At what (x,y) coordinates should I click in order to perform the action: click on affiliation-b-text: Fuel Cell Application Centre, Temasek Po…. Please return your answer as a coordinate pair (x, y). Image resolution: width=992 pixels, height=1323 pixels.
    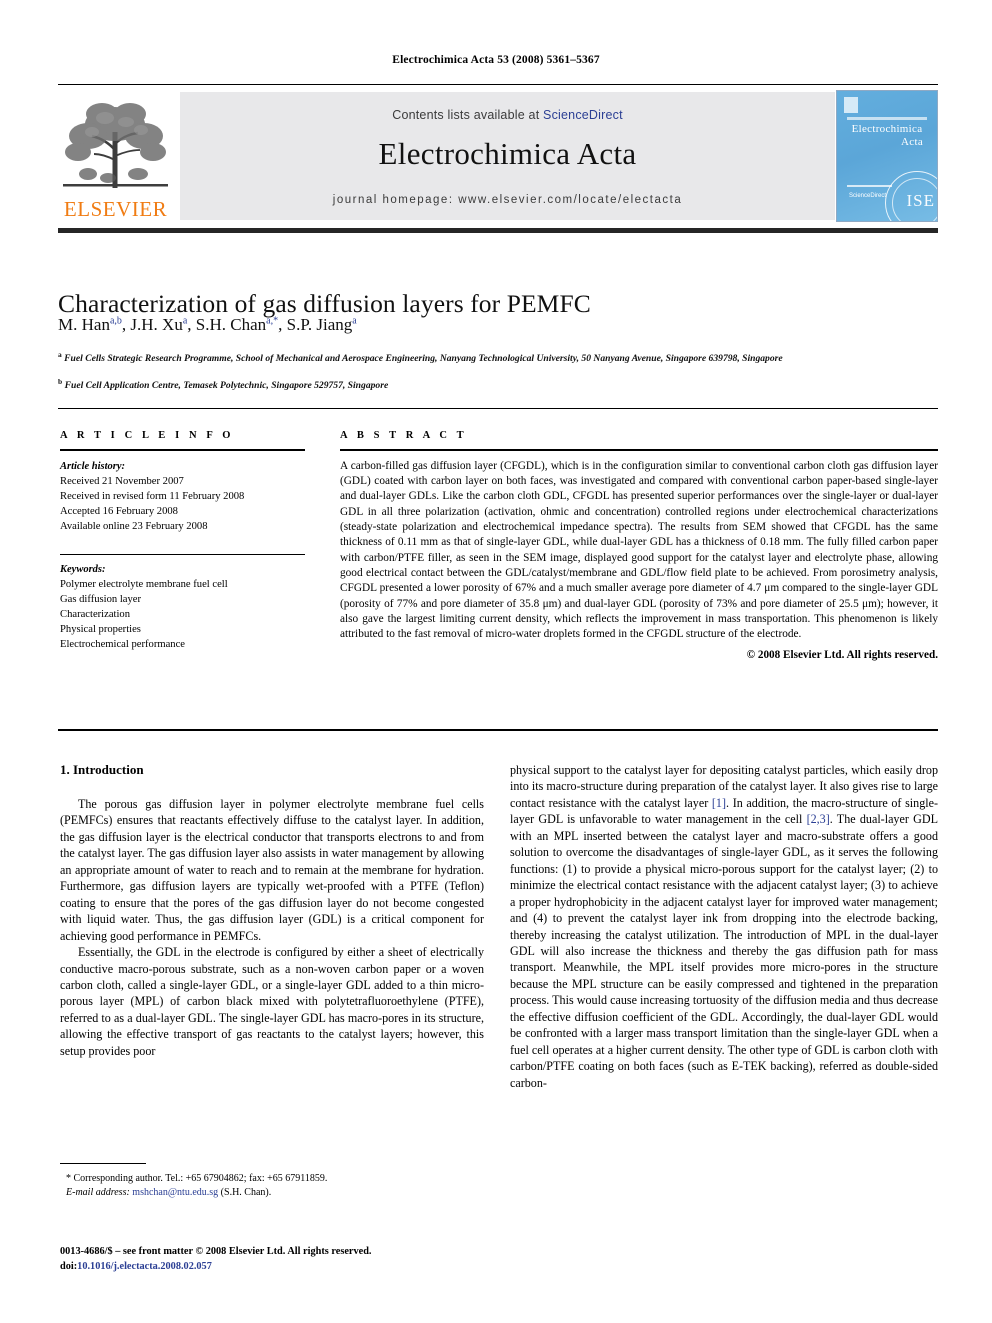
    Looking at the image, I should click on (226, 386).